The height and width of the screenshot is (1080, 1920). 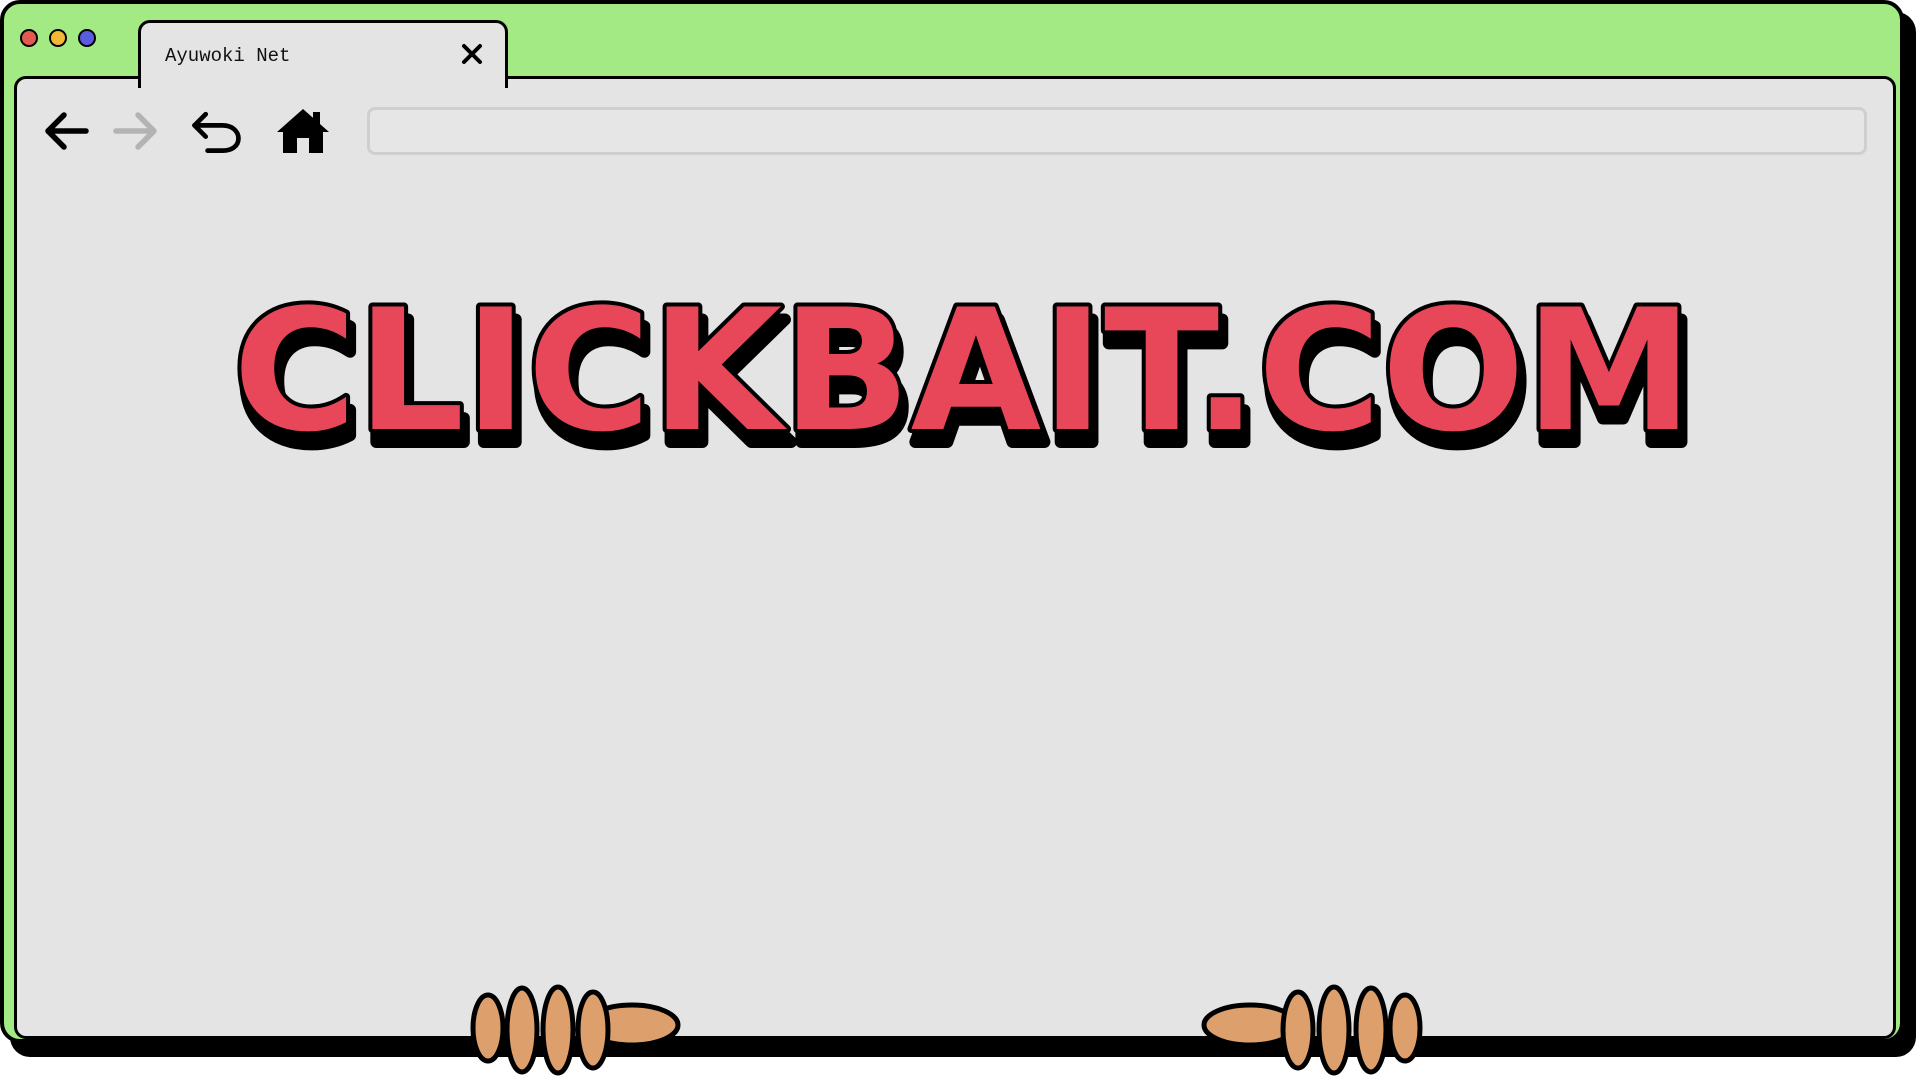 I want to click on logo-text: CLICKBAIT.COM, so click(x=963, y=371).